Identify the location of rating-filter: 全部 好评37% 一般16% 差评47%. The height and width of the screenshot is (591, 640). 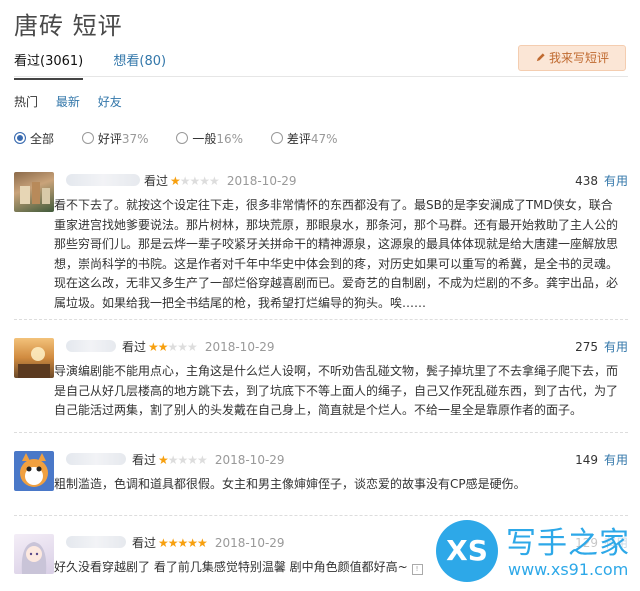
(188, 138).